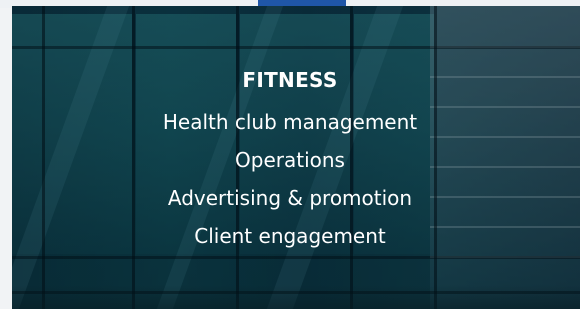  Describe the element at coordinates (290, 236) in the screenshot. I see `list-item-client-engagement: Client engagement` at that location.